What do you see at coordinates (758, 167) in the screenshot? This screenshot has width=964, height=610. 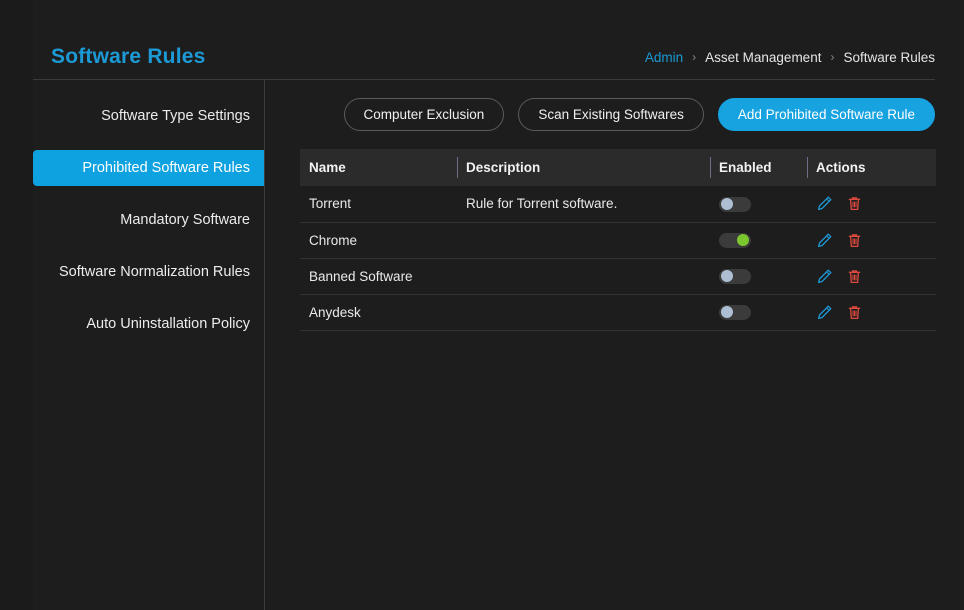 I see `column-header-enabled: Enabled` at bounding box center [758, 167].